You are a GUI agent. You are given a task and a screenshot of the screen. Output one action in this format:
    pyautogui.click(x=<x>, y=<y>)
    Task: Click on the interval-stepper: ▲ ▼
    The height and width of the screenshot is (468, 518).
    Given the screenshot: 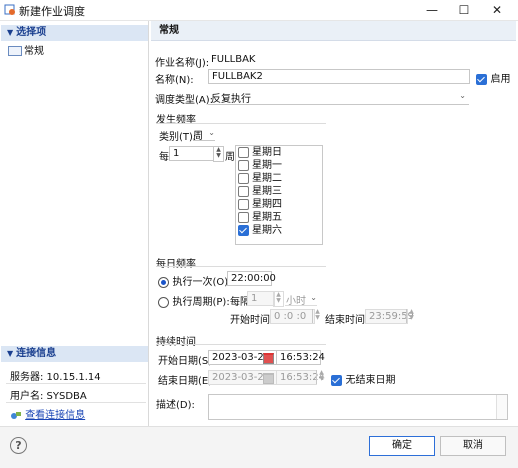 What is the action you would take?
    pyautogui.click(x=278, y=299)
    